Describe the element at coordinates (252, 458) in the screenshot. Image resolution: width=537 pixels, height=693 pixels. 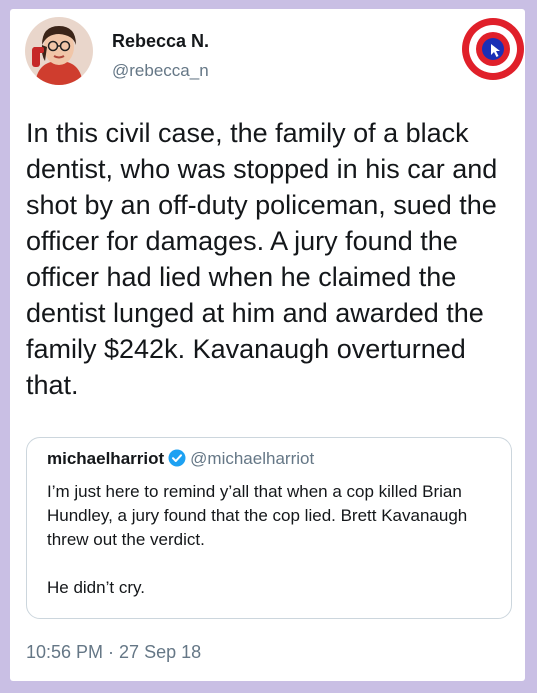
I see `quoted-author-handle: @michaelharriot` at that location.